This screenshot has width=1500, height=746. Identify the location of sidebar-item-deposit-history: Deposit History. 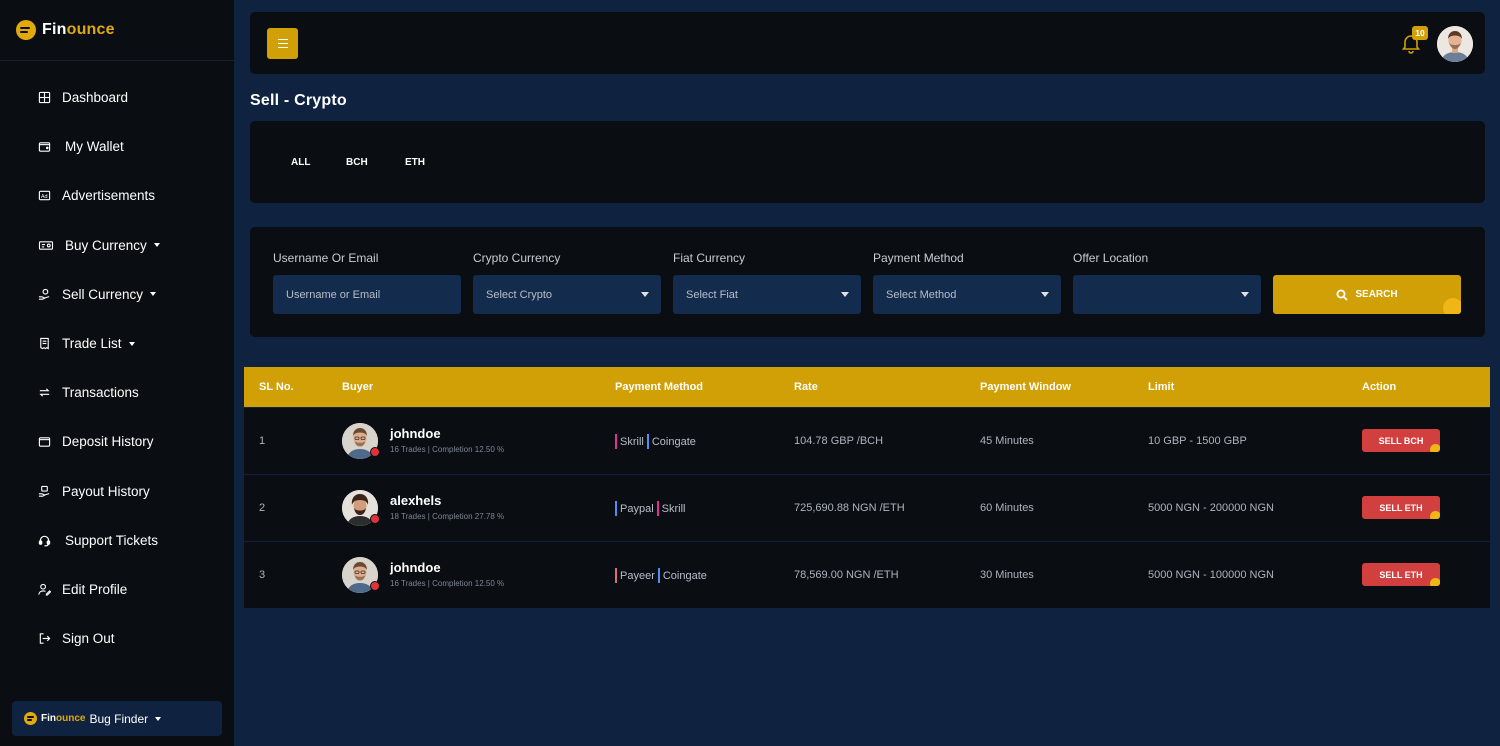
(117, 441).